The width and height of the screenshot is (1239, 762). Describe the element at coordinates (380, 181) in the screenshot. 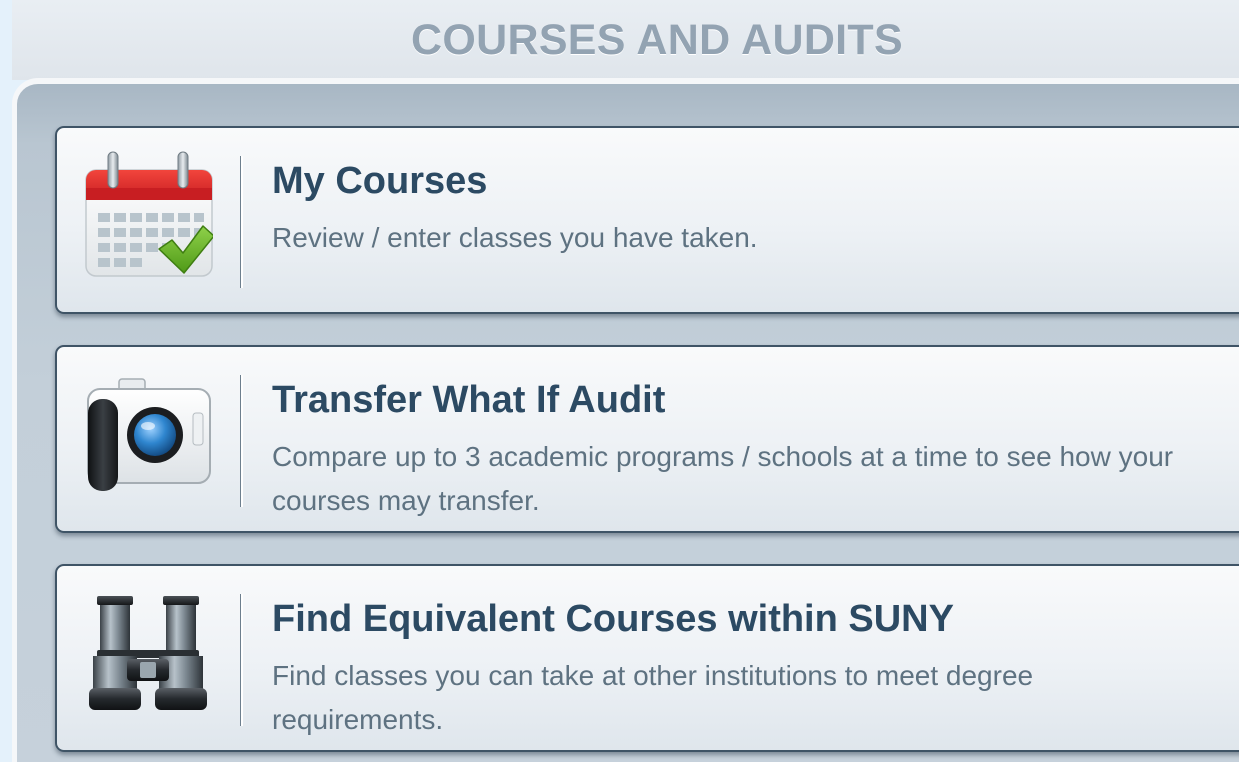

I see `my-courses-title: My Courses` at that location.